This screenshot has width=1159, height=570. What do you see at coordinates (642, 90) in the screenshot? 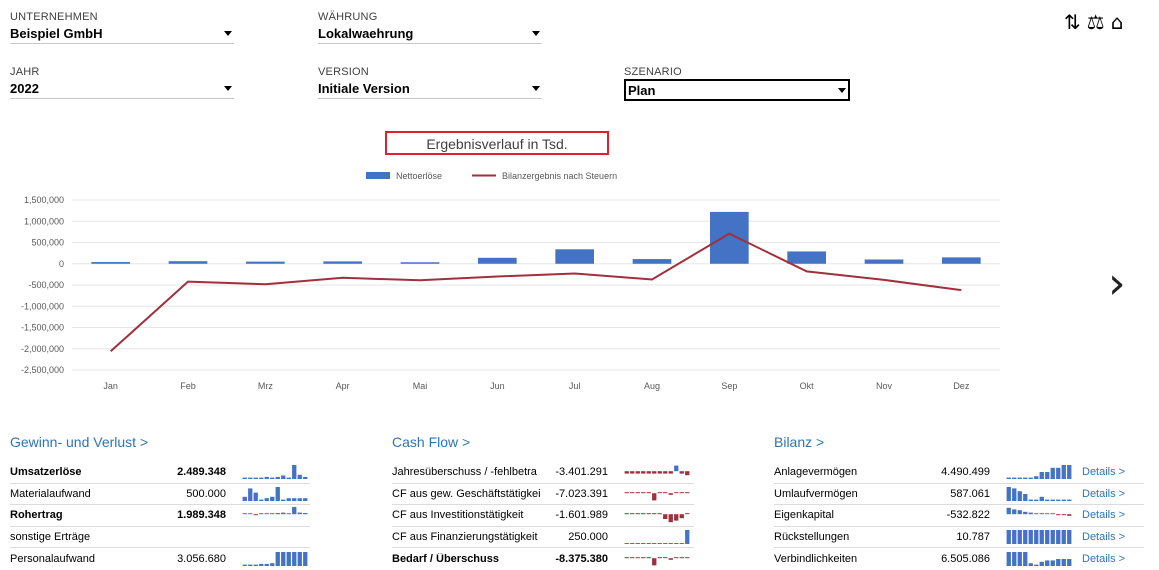
I see `filter-value: Plan` at bounding box center [642, 90].